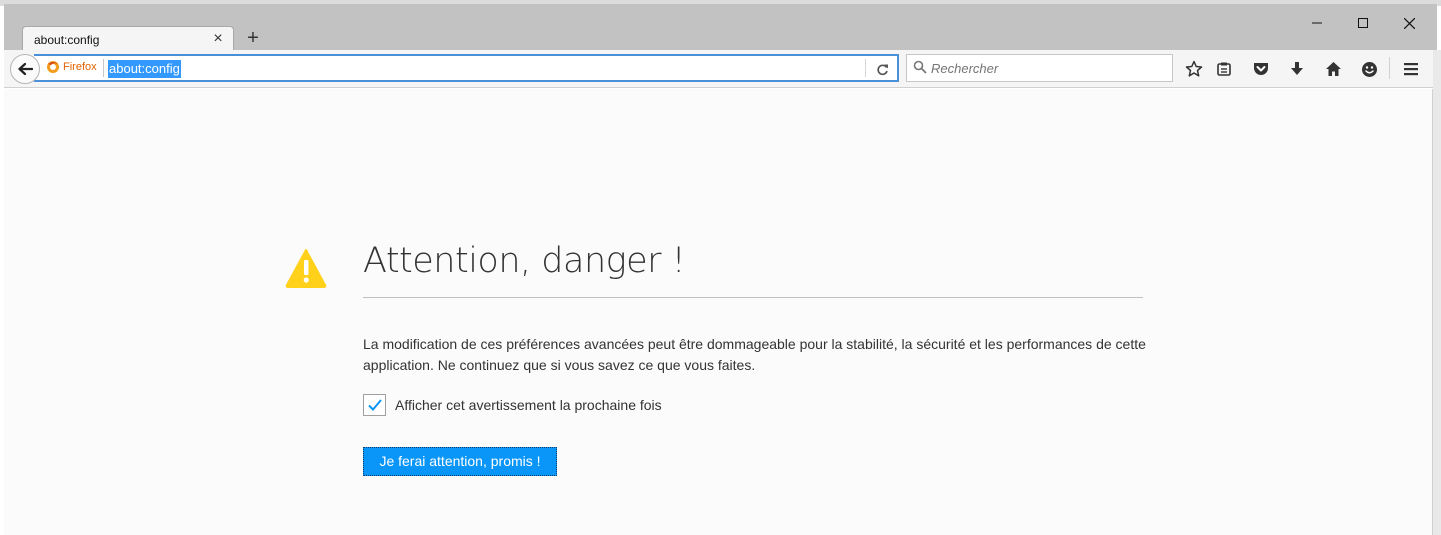 The width and height of the screenshot is (1441, 535). I want to click on search-icon, so click(920, 69).